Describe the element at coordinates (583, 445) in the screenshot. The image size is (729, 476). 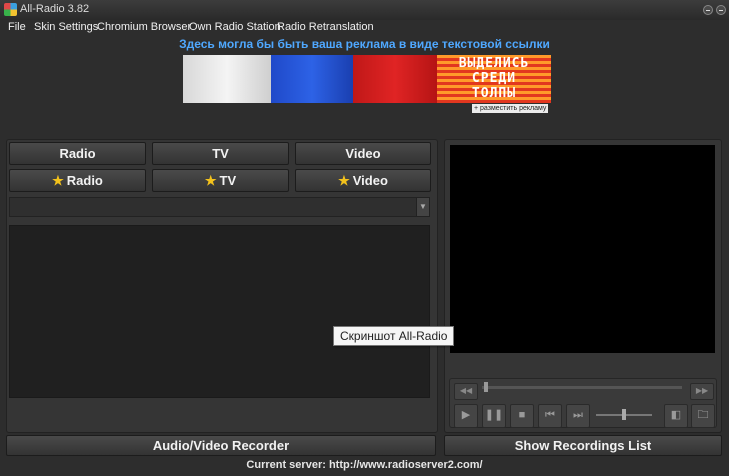
I see `show-recordings-button: Show Recordings List` at that location.